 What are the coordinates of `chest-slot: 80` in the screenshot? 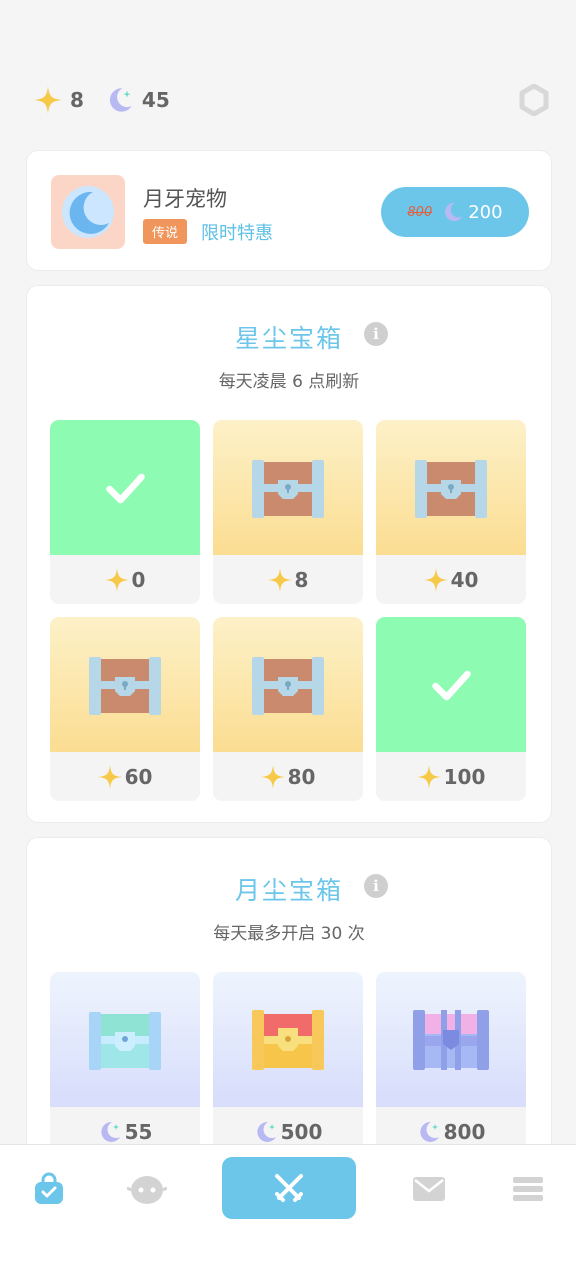 It's located at (288, 709).